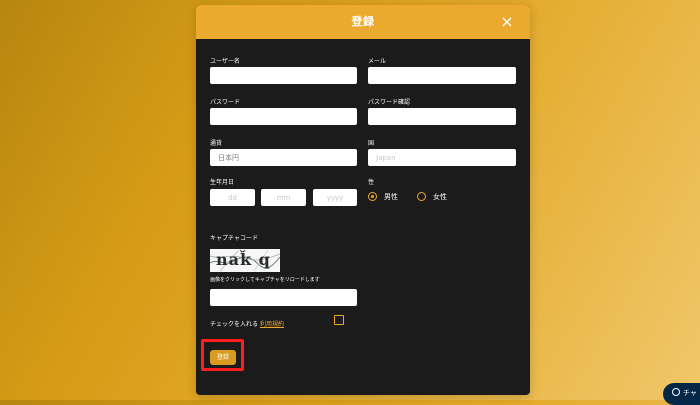 This screenshot has width=700, height=405. I want to click on close-icon: ×, so click(507, 22).